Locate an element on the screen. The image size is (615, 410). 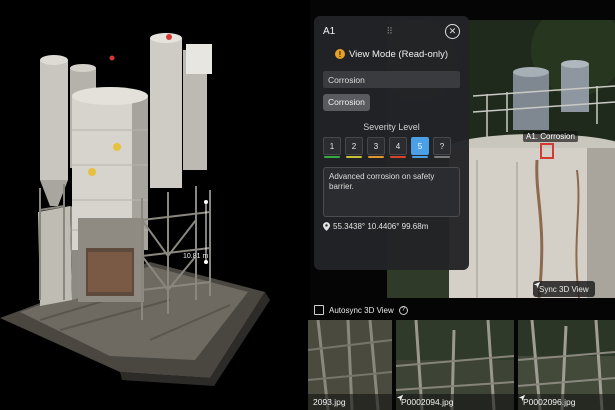
autosync-checkbox is located at coordinates (319, 310).